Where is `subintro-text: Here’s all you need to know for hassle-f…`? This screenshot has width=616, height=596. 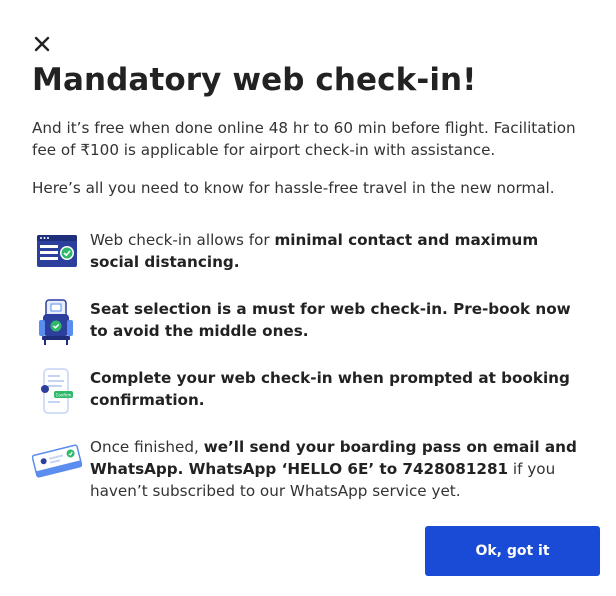
subintro-text: Here’s all you need to know for hassle-f… is located at coordinates (293, 188).